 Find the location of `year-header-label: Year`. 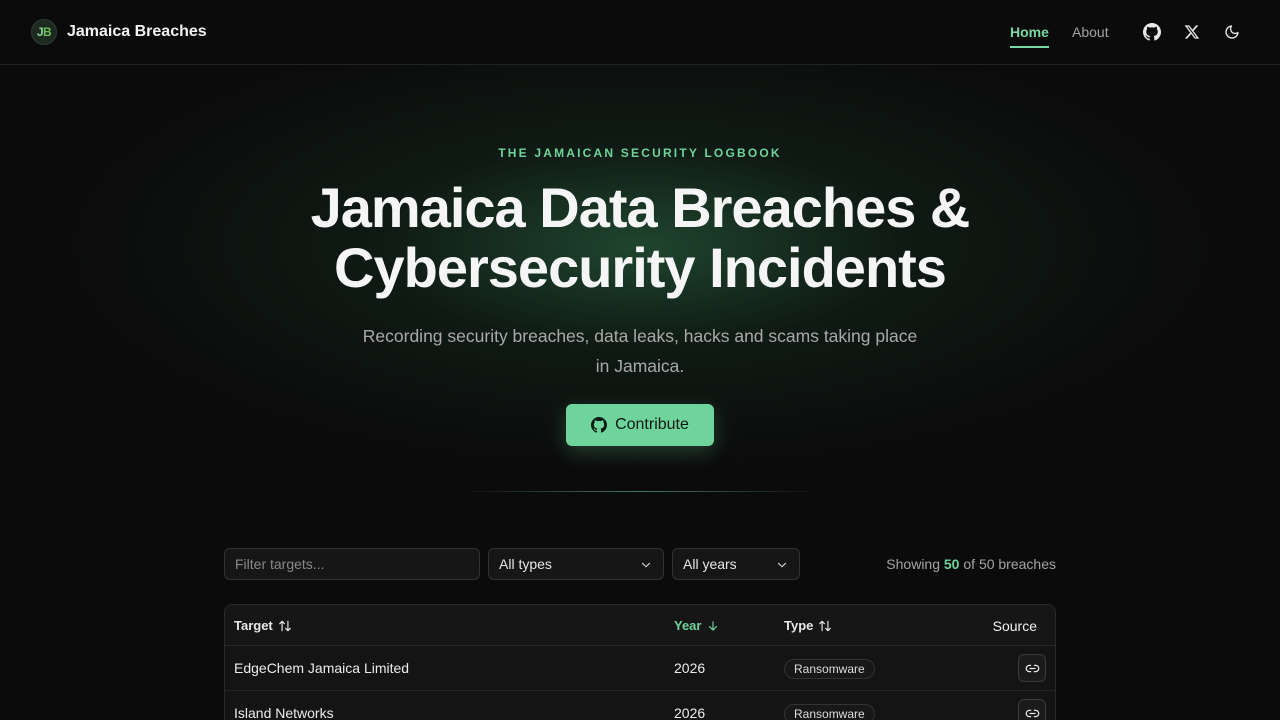

year-header-label: Year is located at coordinates (688, 625).